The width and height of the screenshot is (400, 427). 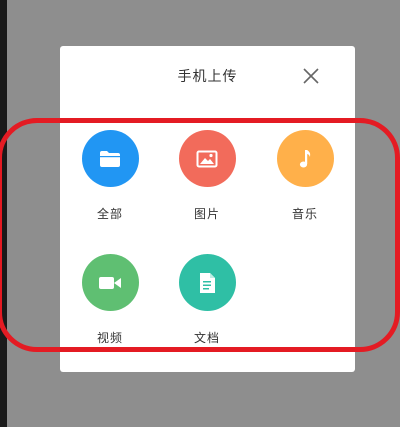 I want to click on option-videos: 视频, so click(x=110, y=300).